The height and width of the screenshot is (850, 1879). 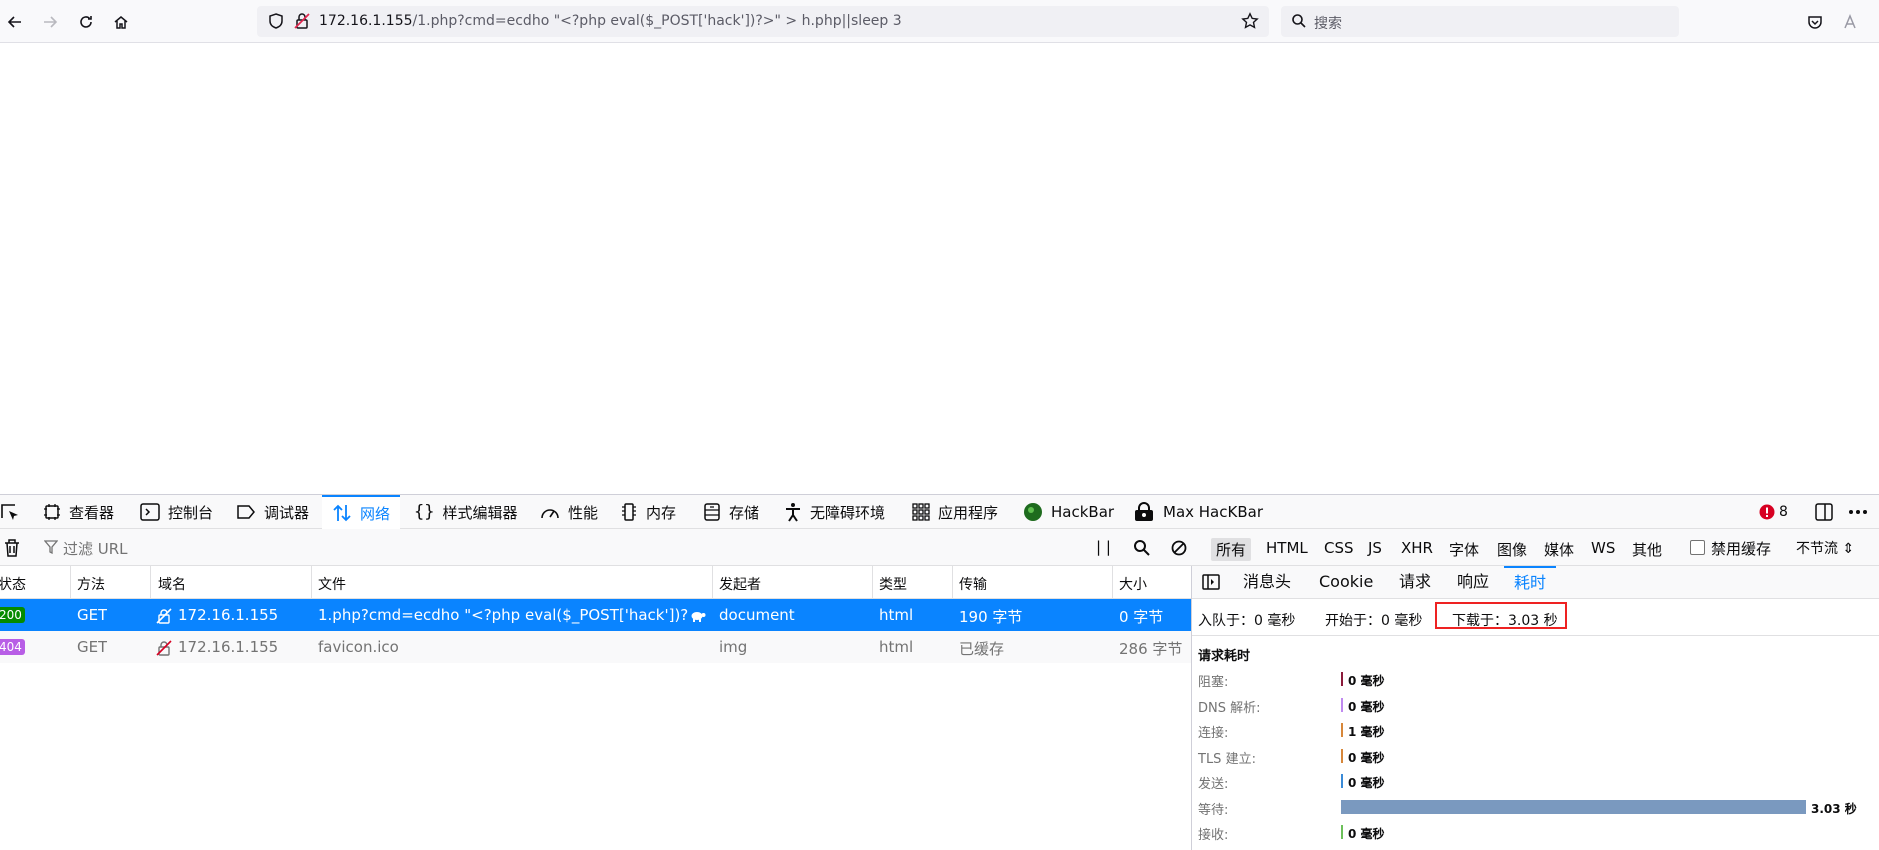 What do you see at coordinates (1824, 512) in the screenshot?
I see `dock-side-icon` at bounding box center [1824, 512].